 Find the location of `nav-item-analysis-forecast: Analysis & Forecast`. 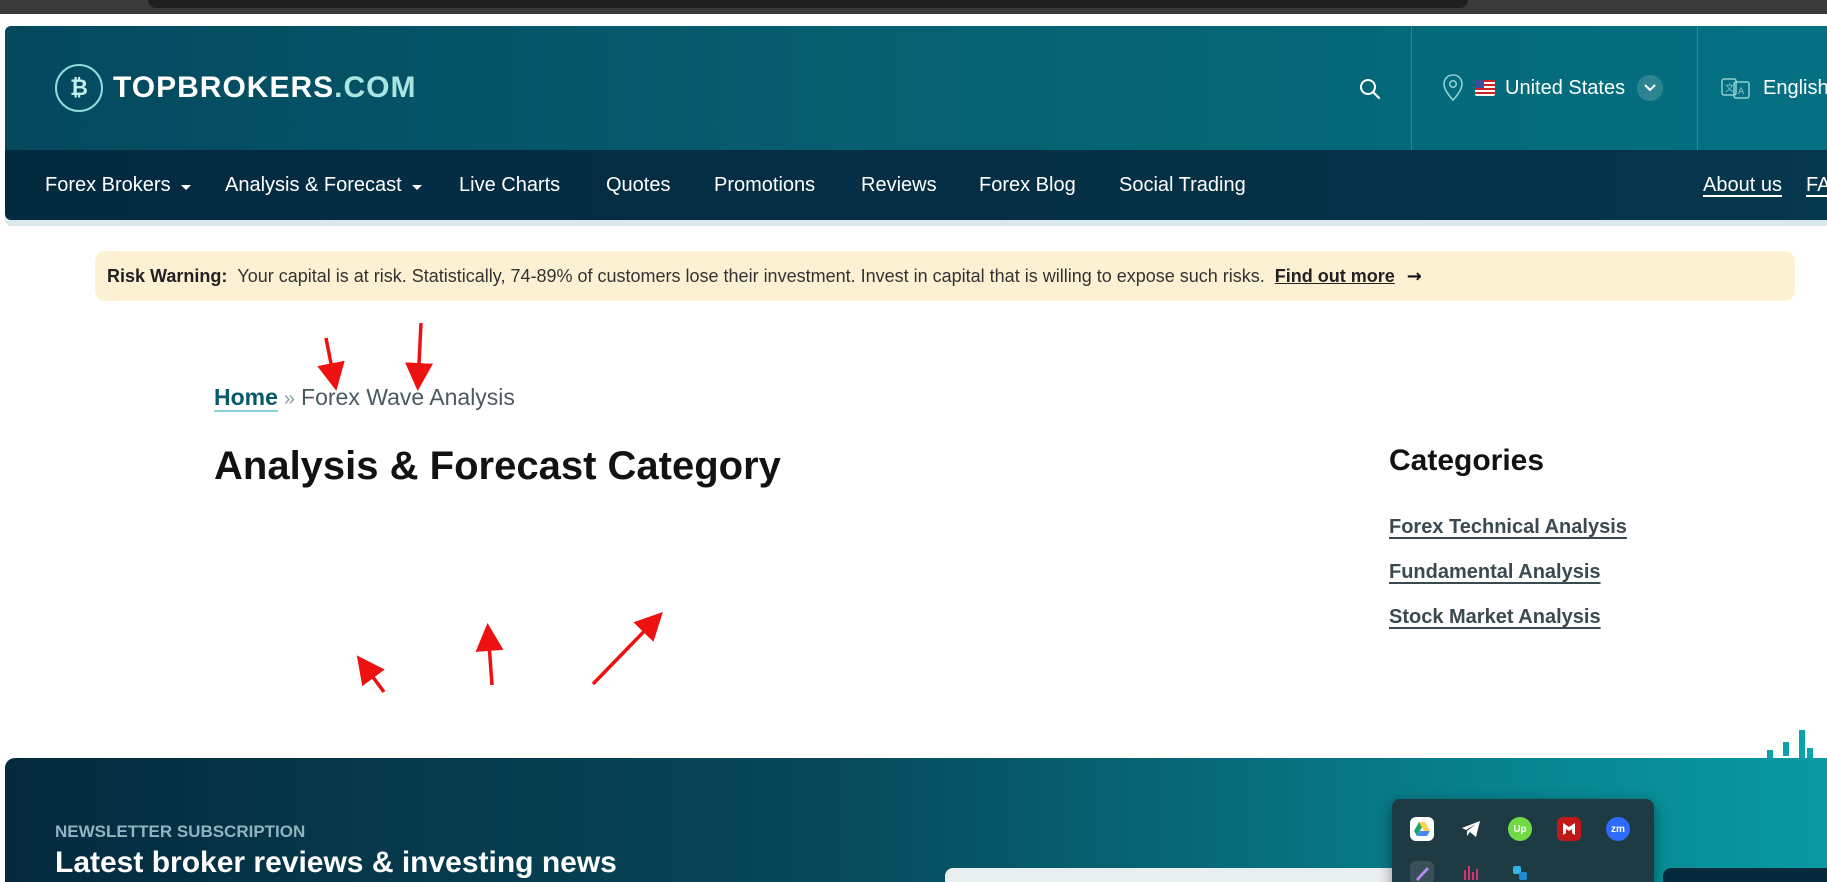

nav-item-analysis-forecast: Analysis & Forecast is located at coordinates (323, 185).